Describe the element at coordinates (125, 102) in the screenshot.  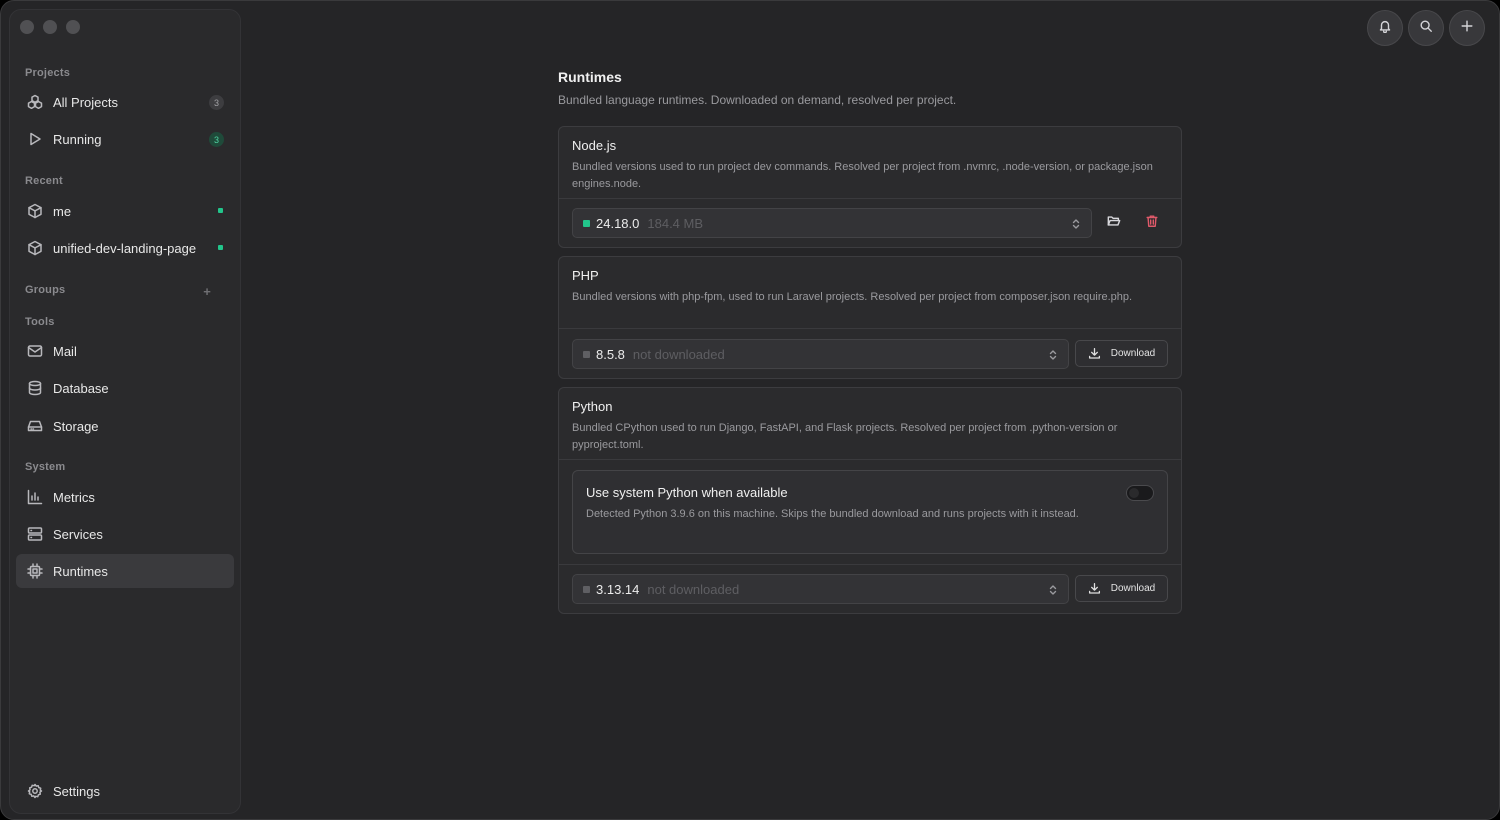
I see `sidebar-item-all-projects: All Projects 3` at that location.